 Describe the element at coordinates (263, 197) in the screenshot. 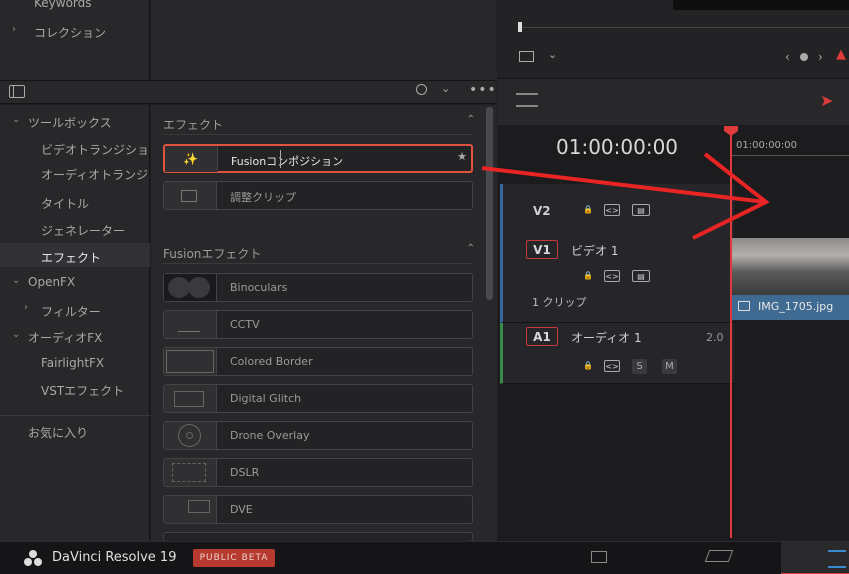

I see `effect-label: 調整クリップ` at that location.